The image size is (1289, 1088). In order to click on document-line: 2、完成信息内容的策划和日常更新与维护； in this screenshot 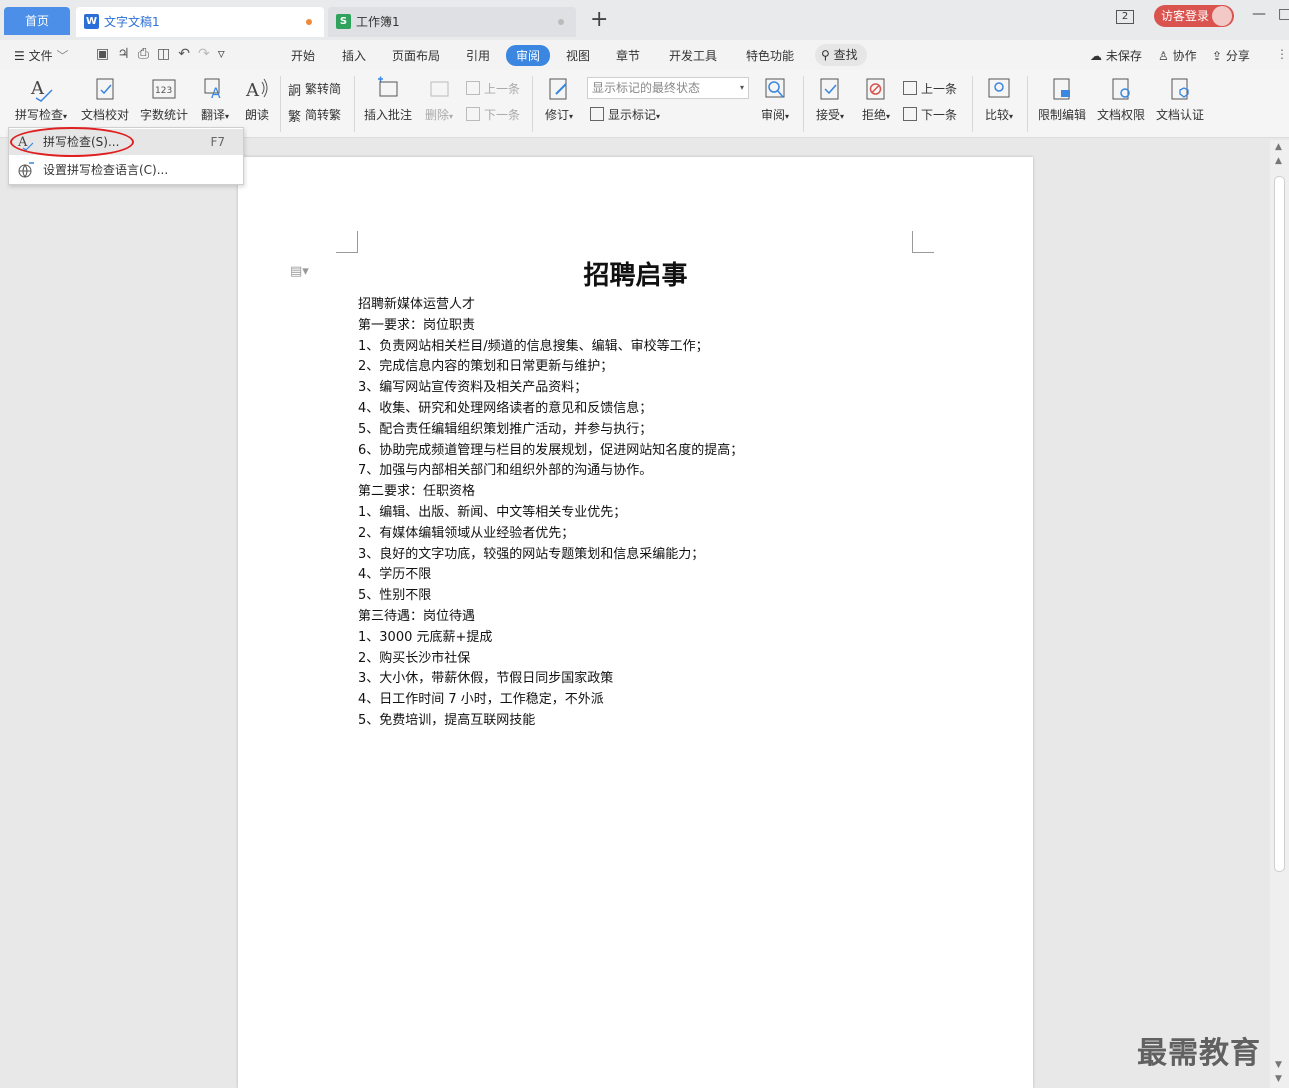, I will do `click(638, 367)`.